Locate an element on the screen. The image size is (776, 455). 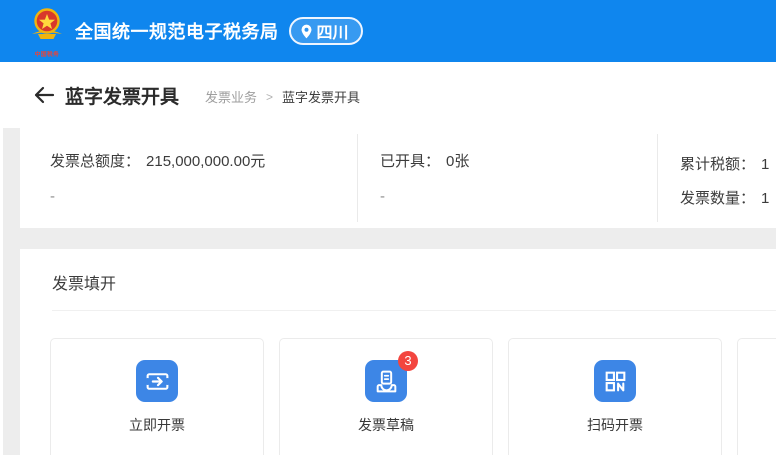
tile-invoice-drafts: 3 发票草稿 is located at coordinates (386, 396).